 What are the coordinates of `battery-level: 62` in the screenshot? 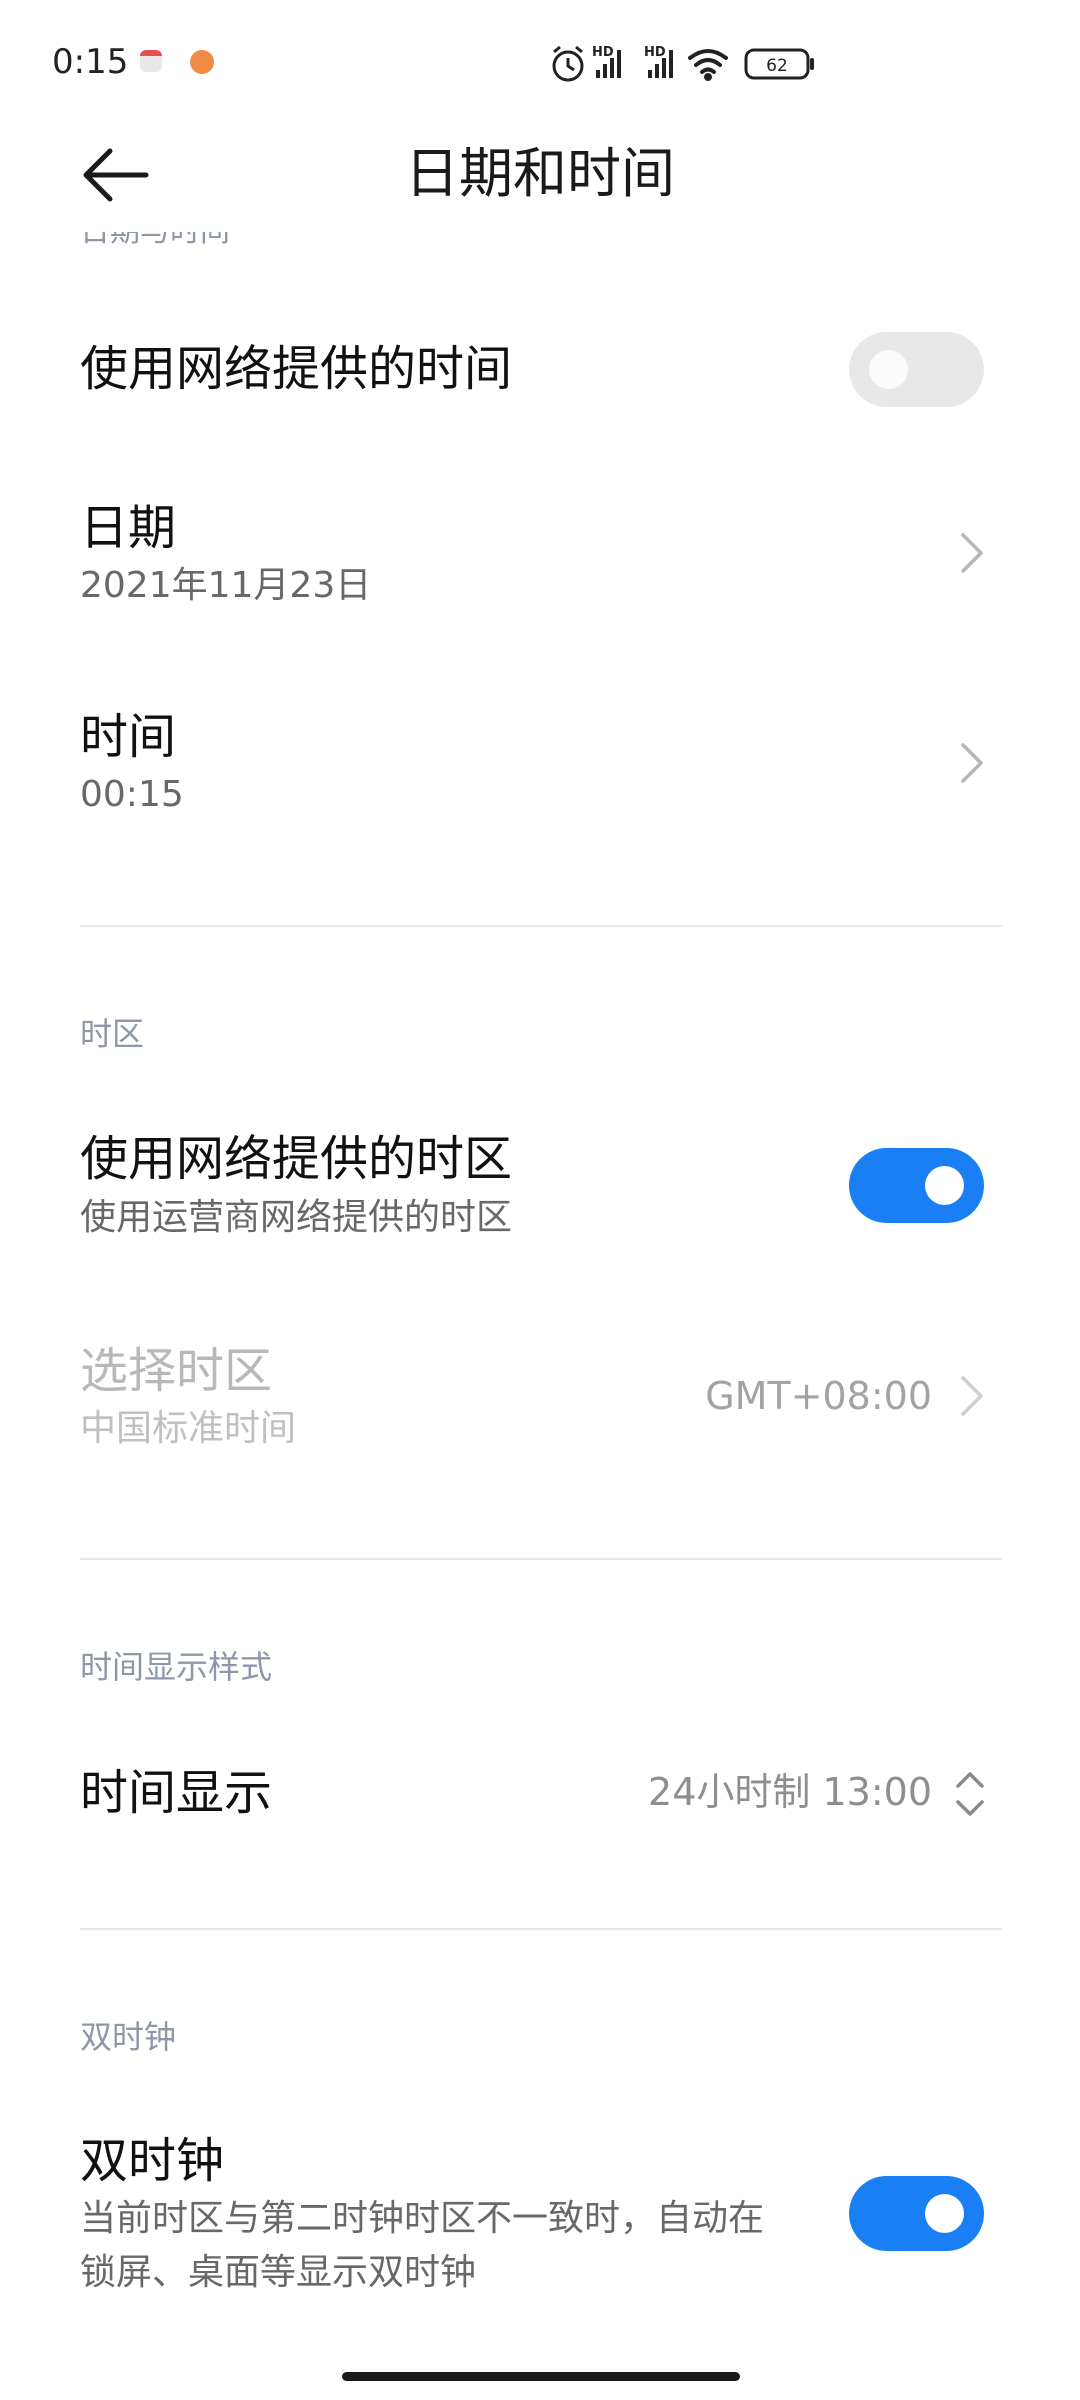 It's located at (777, 66).